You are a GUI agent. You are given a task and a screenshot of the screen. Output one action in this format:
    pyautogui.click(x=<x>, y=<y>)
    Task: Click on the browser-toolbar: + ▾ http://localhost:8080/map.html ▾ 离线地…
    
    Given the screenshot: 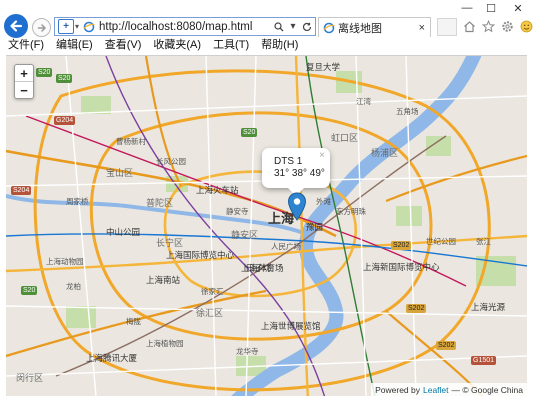 What is the action you would take?
    pyautogui.click(x=266, y=25)
    